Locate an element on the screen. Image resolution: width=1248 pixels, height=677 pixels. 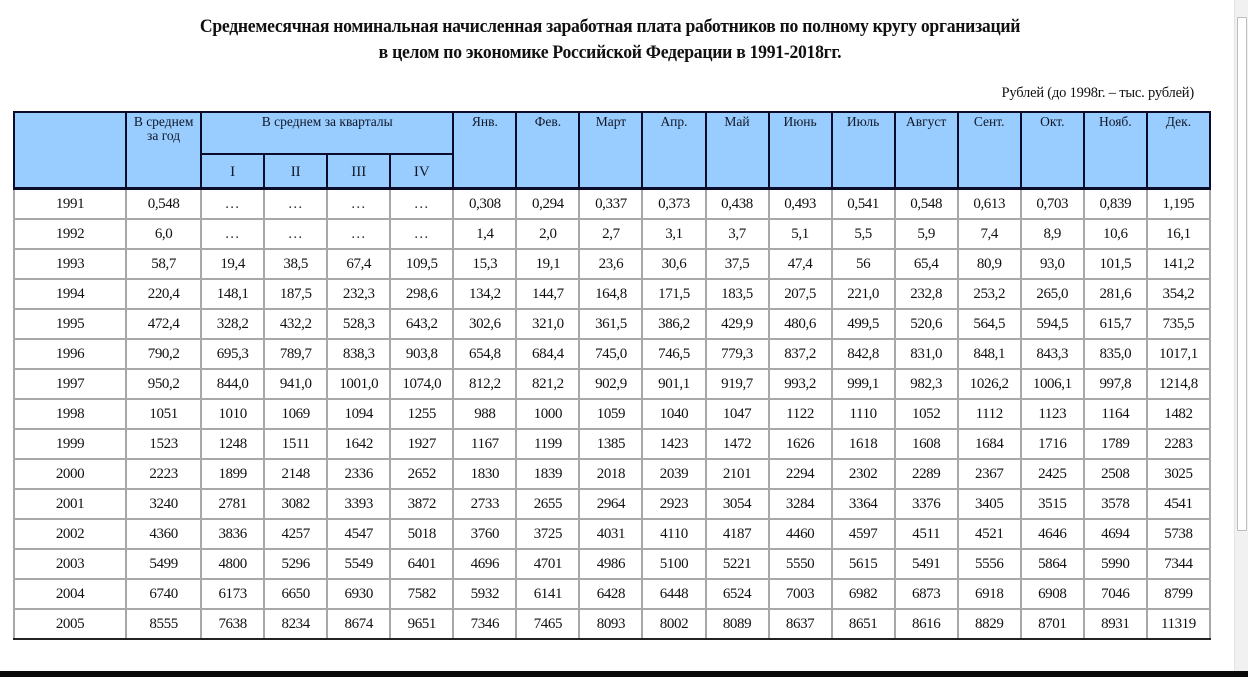
quarter-cell: 328,2 is located at coordinates (233, 324).